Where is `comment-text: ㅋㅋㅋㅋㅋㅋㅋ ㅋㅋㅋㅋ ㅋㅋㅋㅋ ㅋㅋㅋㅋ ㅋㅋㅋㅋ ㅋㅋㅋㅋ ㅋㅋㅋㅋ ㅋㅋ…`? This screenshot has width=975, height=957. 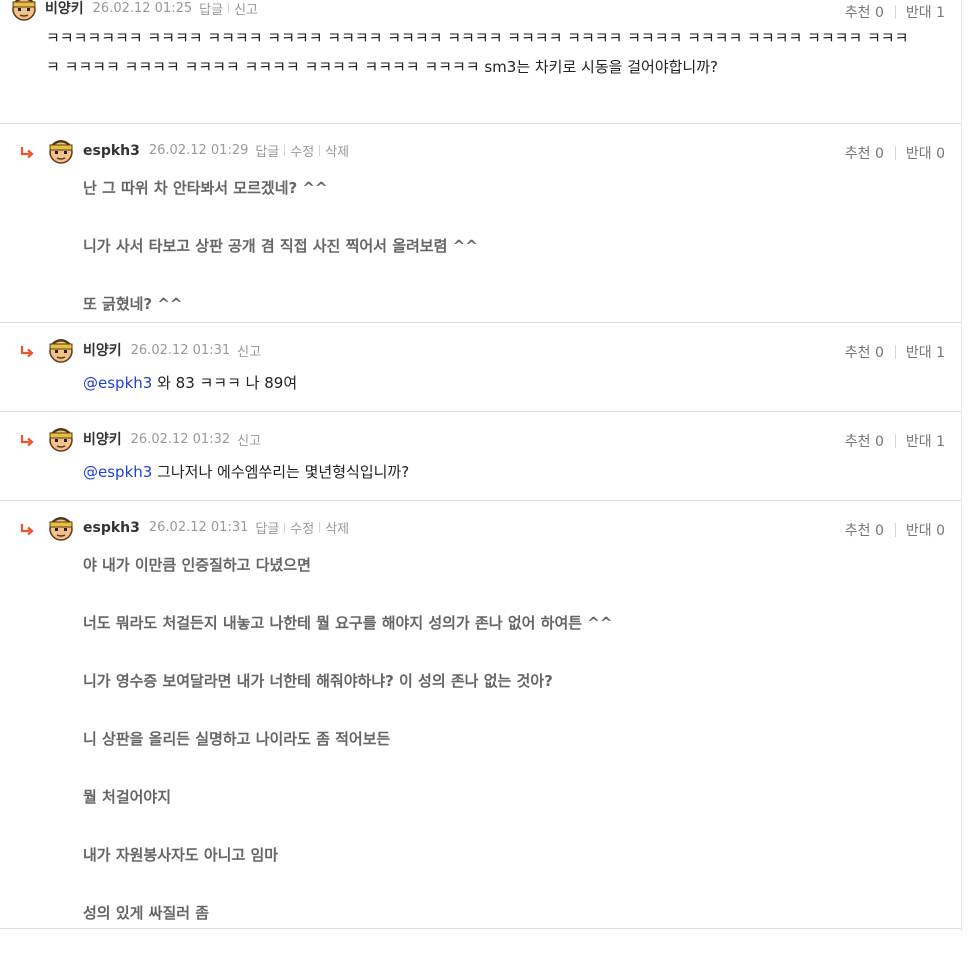 comment-text: ㅋㅋㅋㅋㅋㅋㅋ ㅋㅋㅋㅋ ㅋㅋㅋㅋ ㅋㅋㅋㅋ ㅋㅋㅋㅋ ㅋㅋㅋㅋ ㅋㅋㅋㅋ ㅋㅋ… is located at coordinates (477, 52).